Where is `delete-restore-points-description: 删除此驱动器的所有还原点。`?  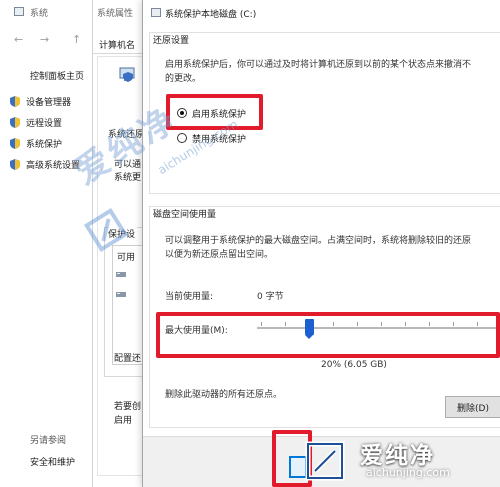 delete-restore-points-description: 删除此驱动器的所有还原点。 is located at coordinates (224, 395).